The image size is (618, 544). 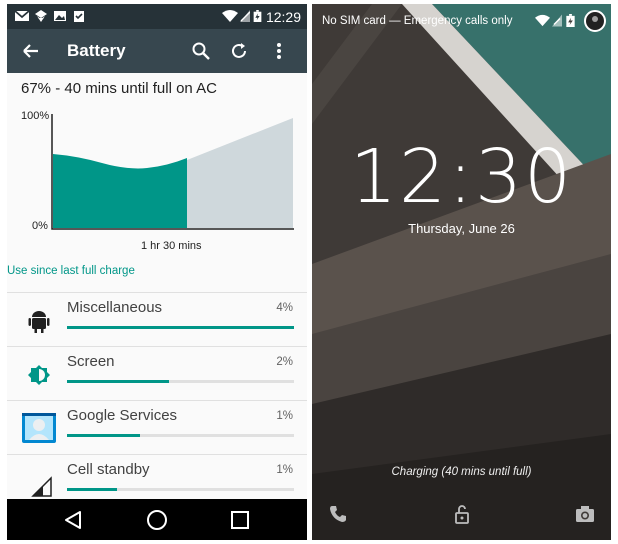 I want to click on usage-row-miscellaneous: Miscellaneous 4%, so click(x=157, y=319).